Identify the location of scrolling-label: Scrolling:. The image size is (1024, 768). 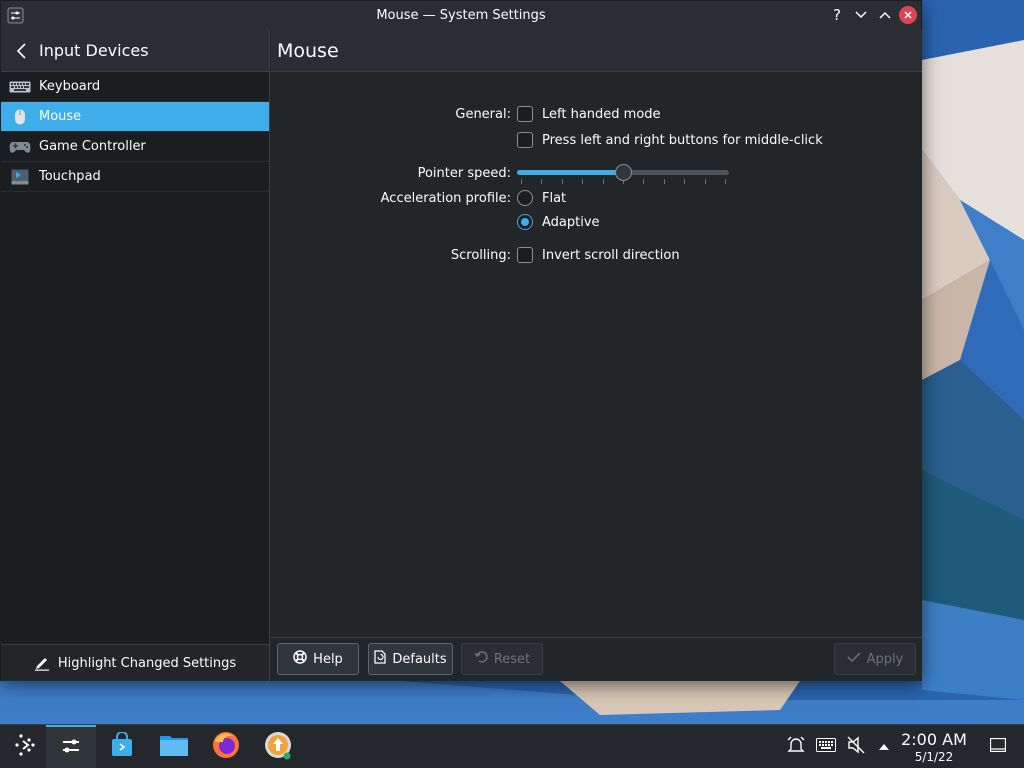
(480, 255).